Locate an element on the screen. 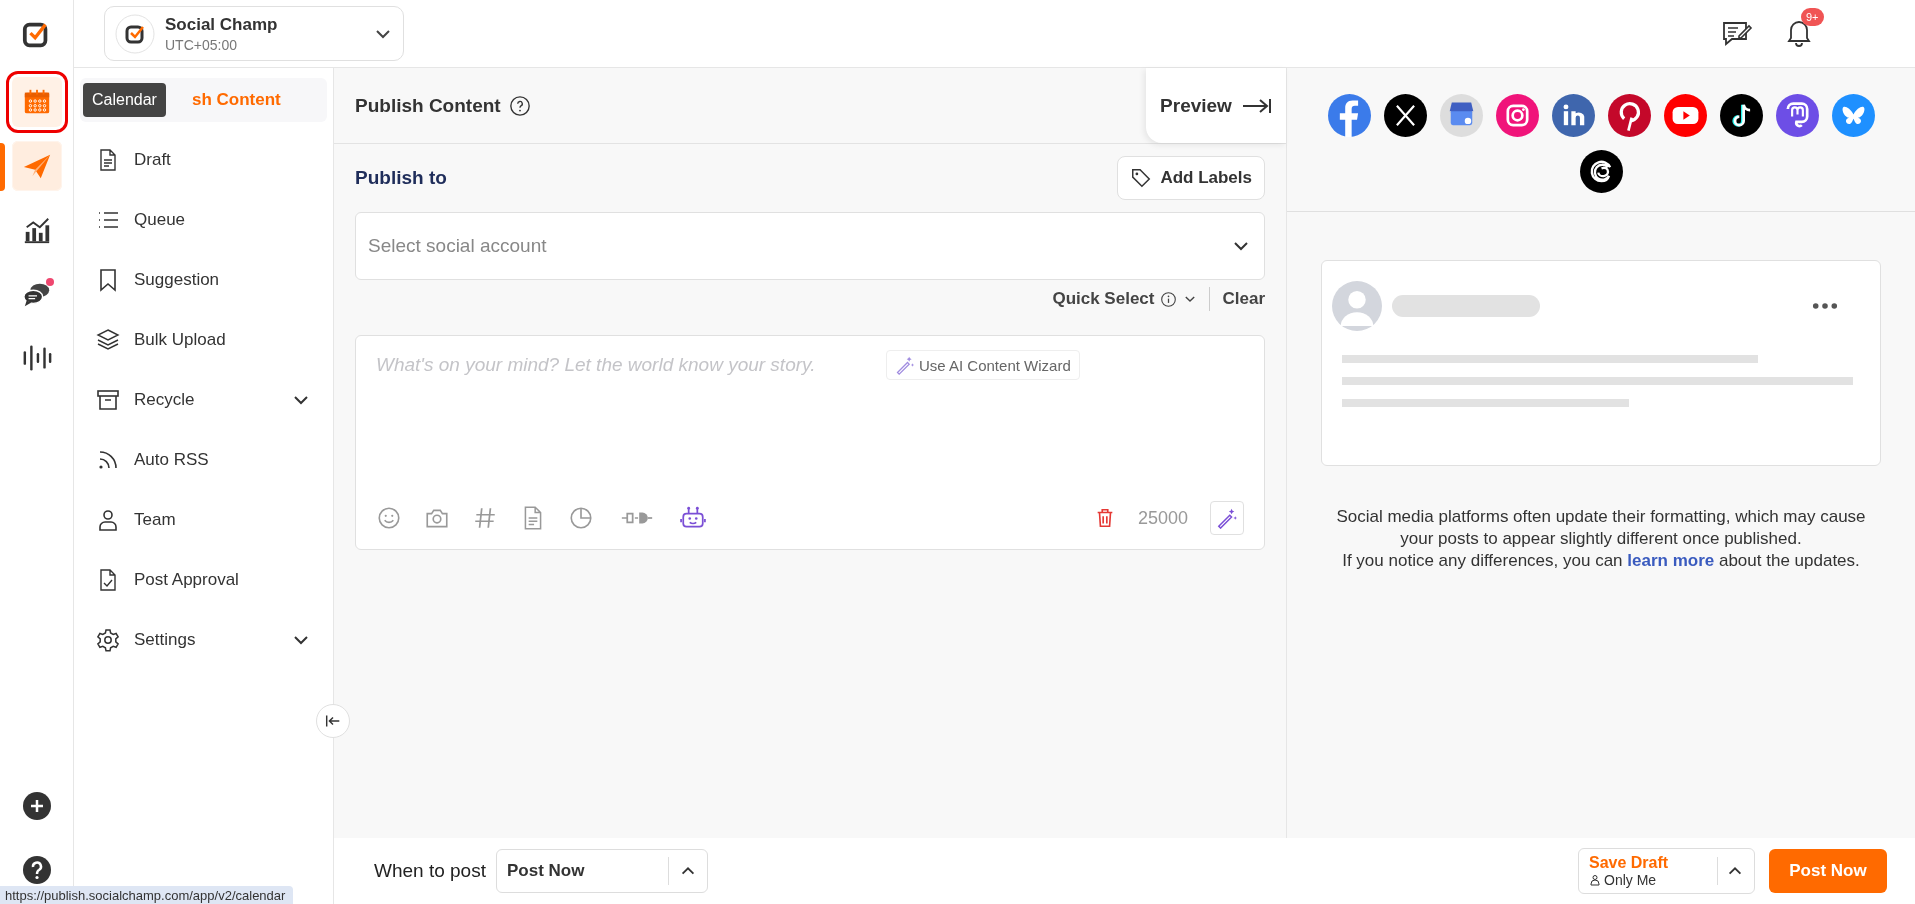 This screenshot has width=1915, height=904. hash-icon is located at coordinates (485, 518).